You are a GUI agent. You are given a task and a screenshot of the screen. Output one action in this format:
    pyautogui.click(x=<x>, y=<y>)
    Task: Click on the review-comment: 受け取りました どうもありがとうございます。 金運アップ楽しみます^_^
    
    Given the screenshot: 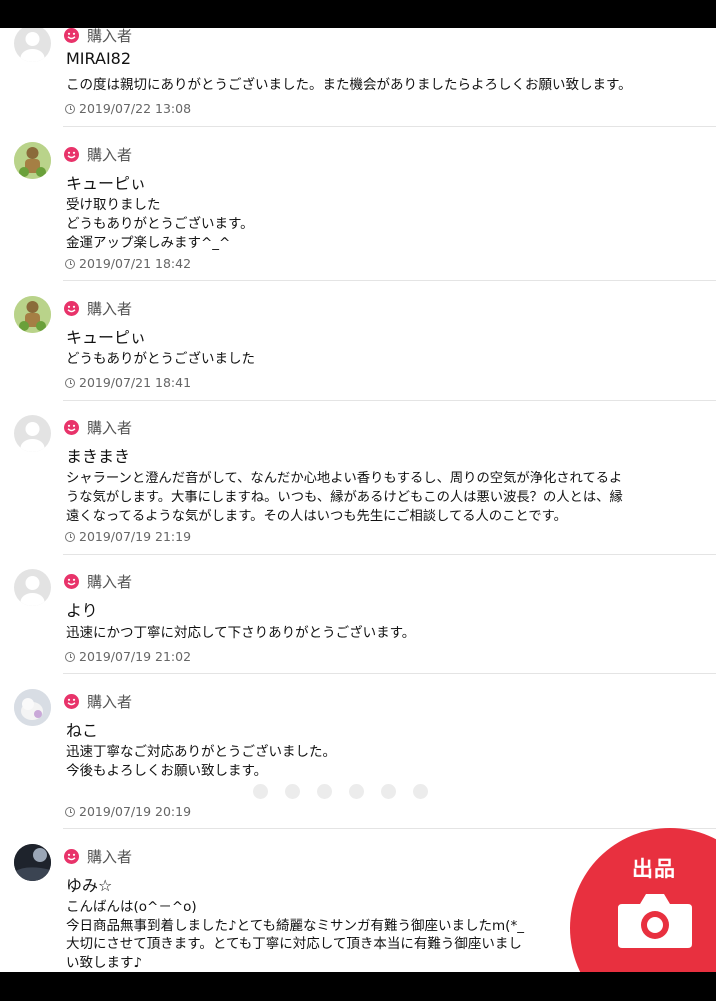 What is the action you would take?
    pyautogui.click(x=160, y=224)
    